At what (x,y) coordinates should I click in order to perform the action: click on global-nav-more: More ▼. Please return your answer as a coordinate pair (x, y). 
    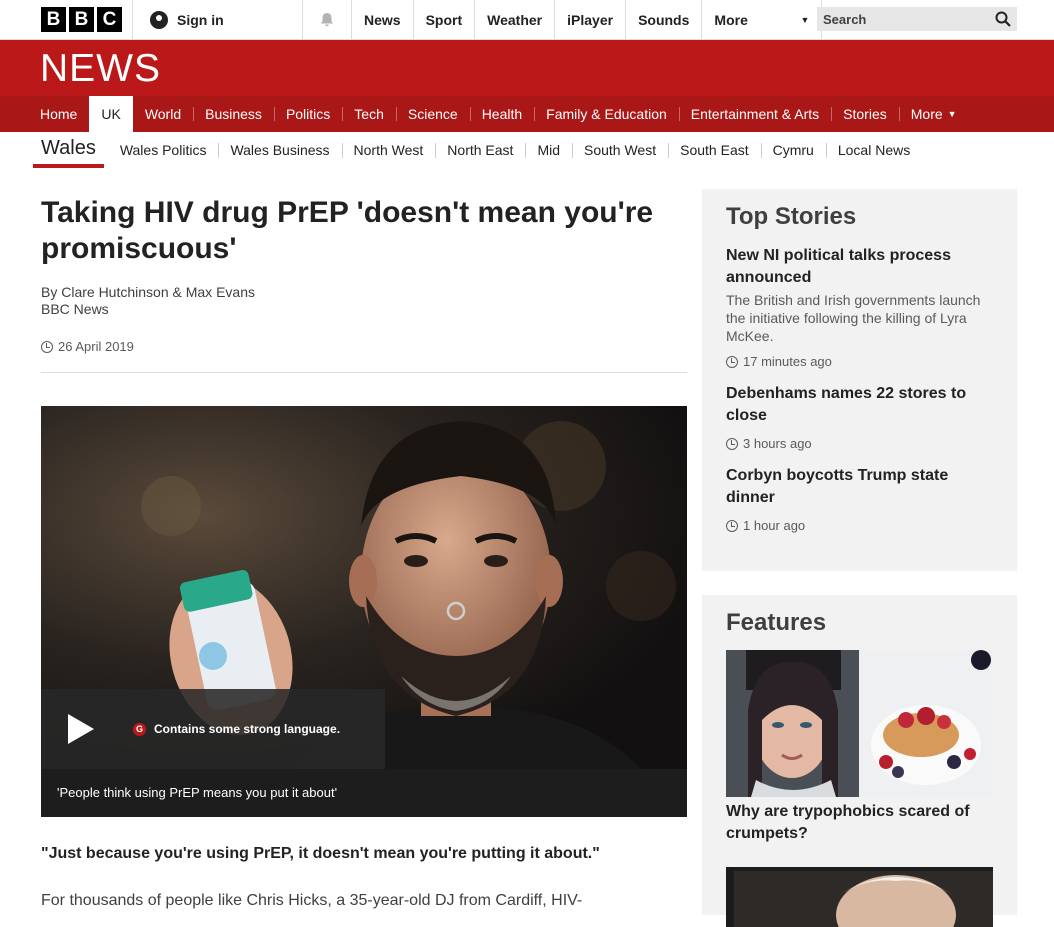
    Looking at the image, I should click on (762, 20).